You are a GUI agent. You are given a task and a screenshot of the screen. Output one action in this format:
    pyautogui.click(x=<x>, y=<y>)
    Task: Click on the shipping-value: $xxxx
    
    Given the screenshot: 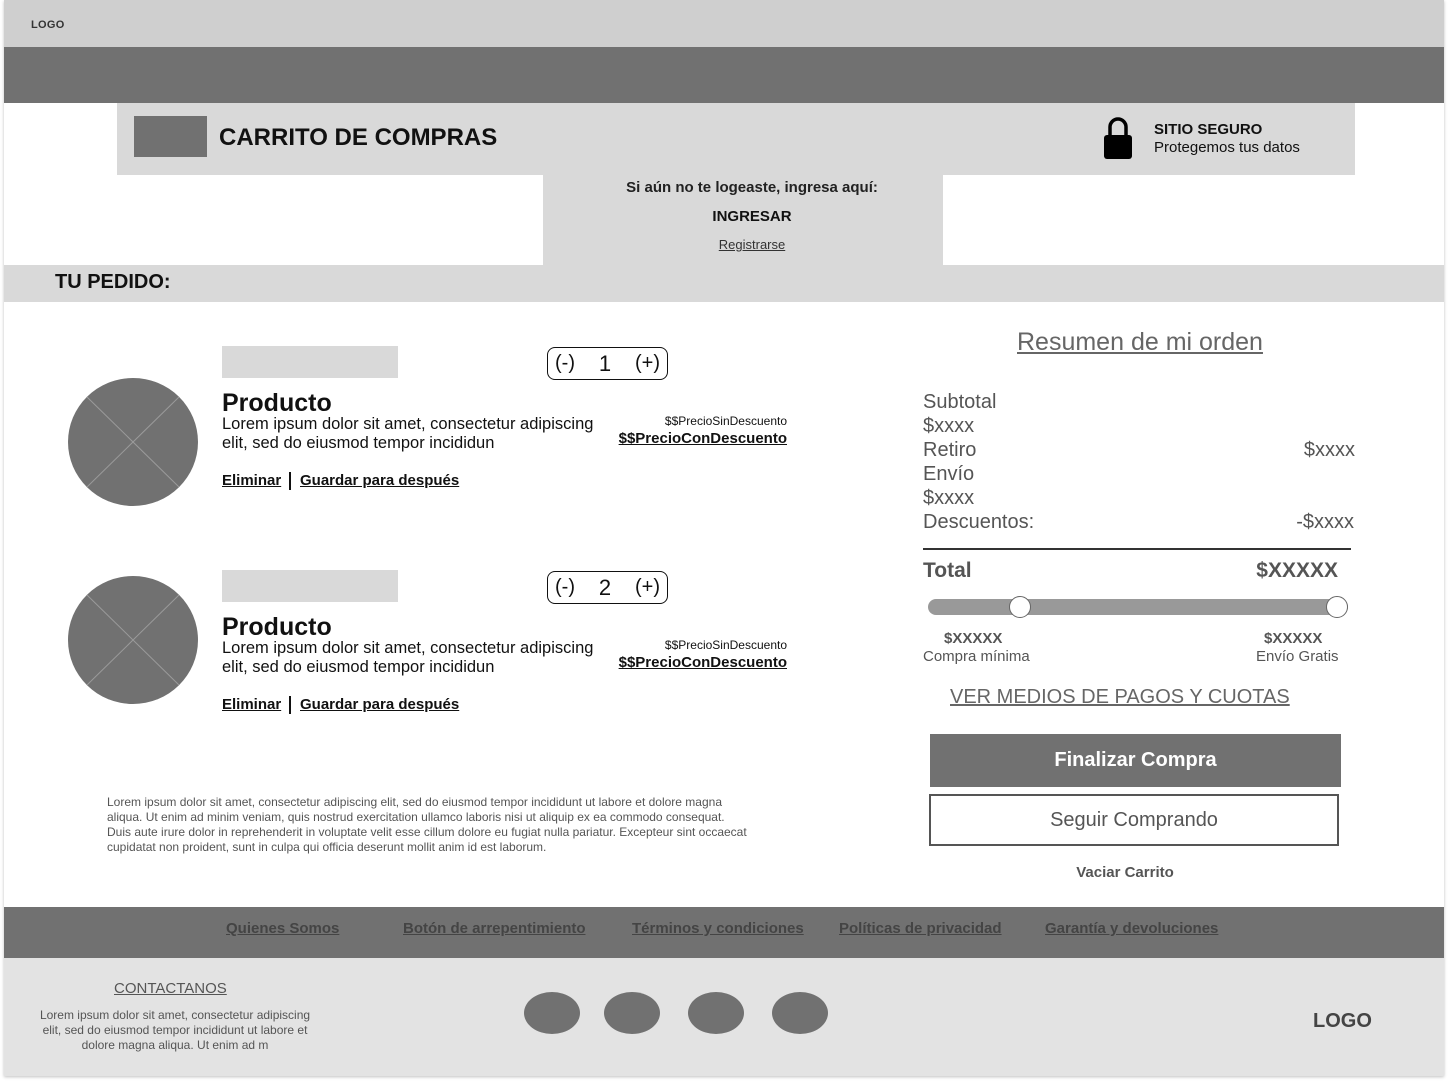 What is the action you would take?
    pyautogui.click(x=949, y=498)
    